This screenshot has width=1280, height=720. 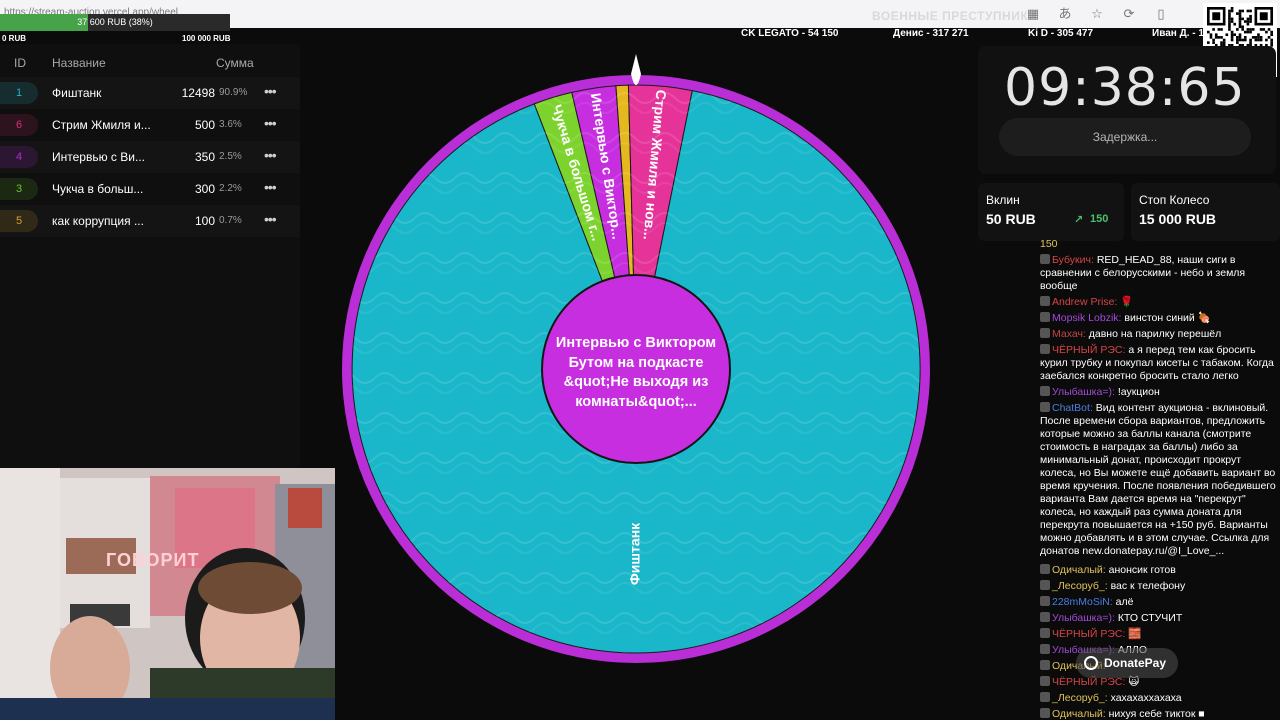 I want to click on translate-icon: あ, so click(x=1065, y=14).